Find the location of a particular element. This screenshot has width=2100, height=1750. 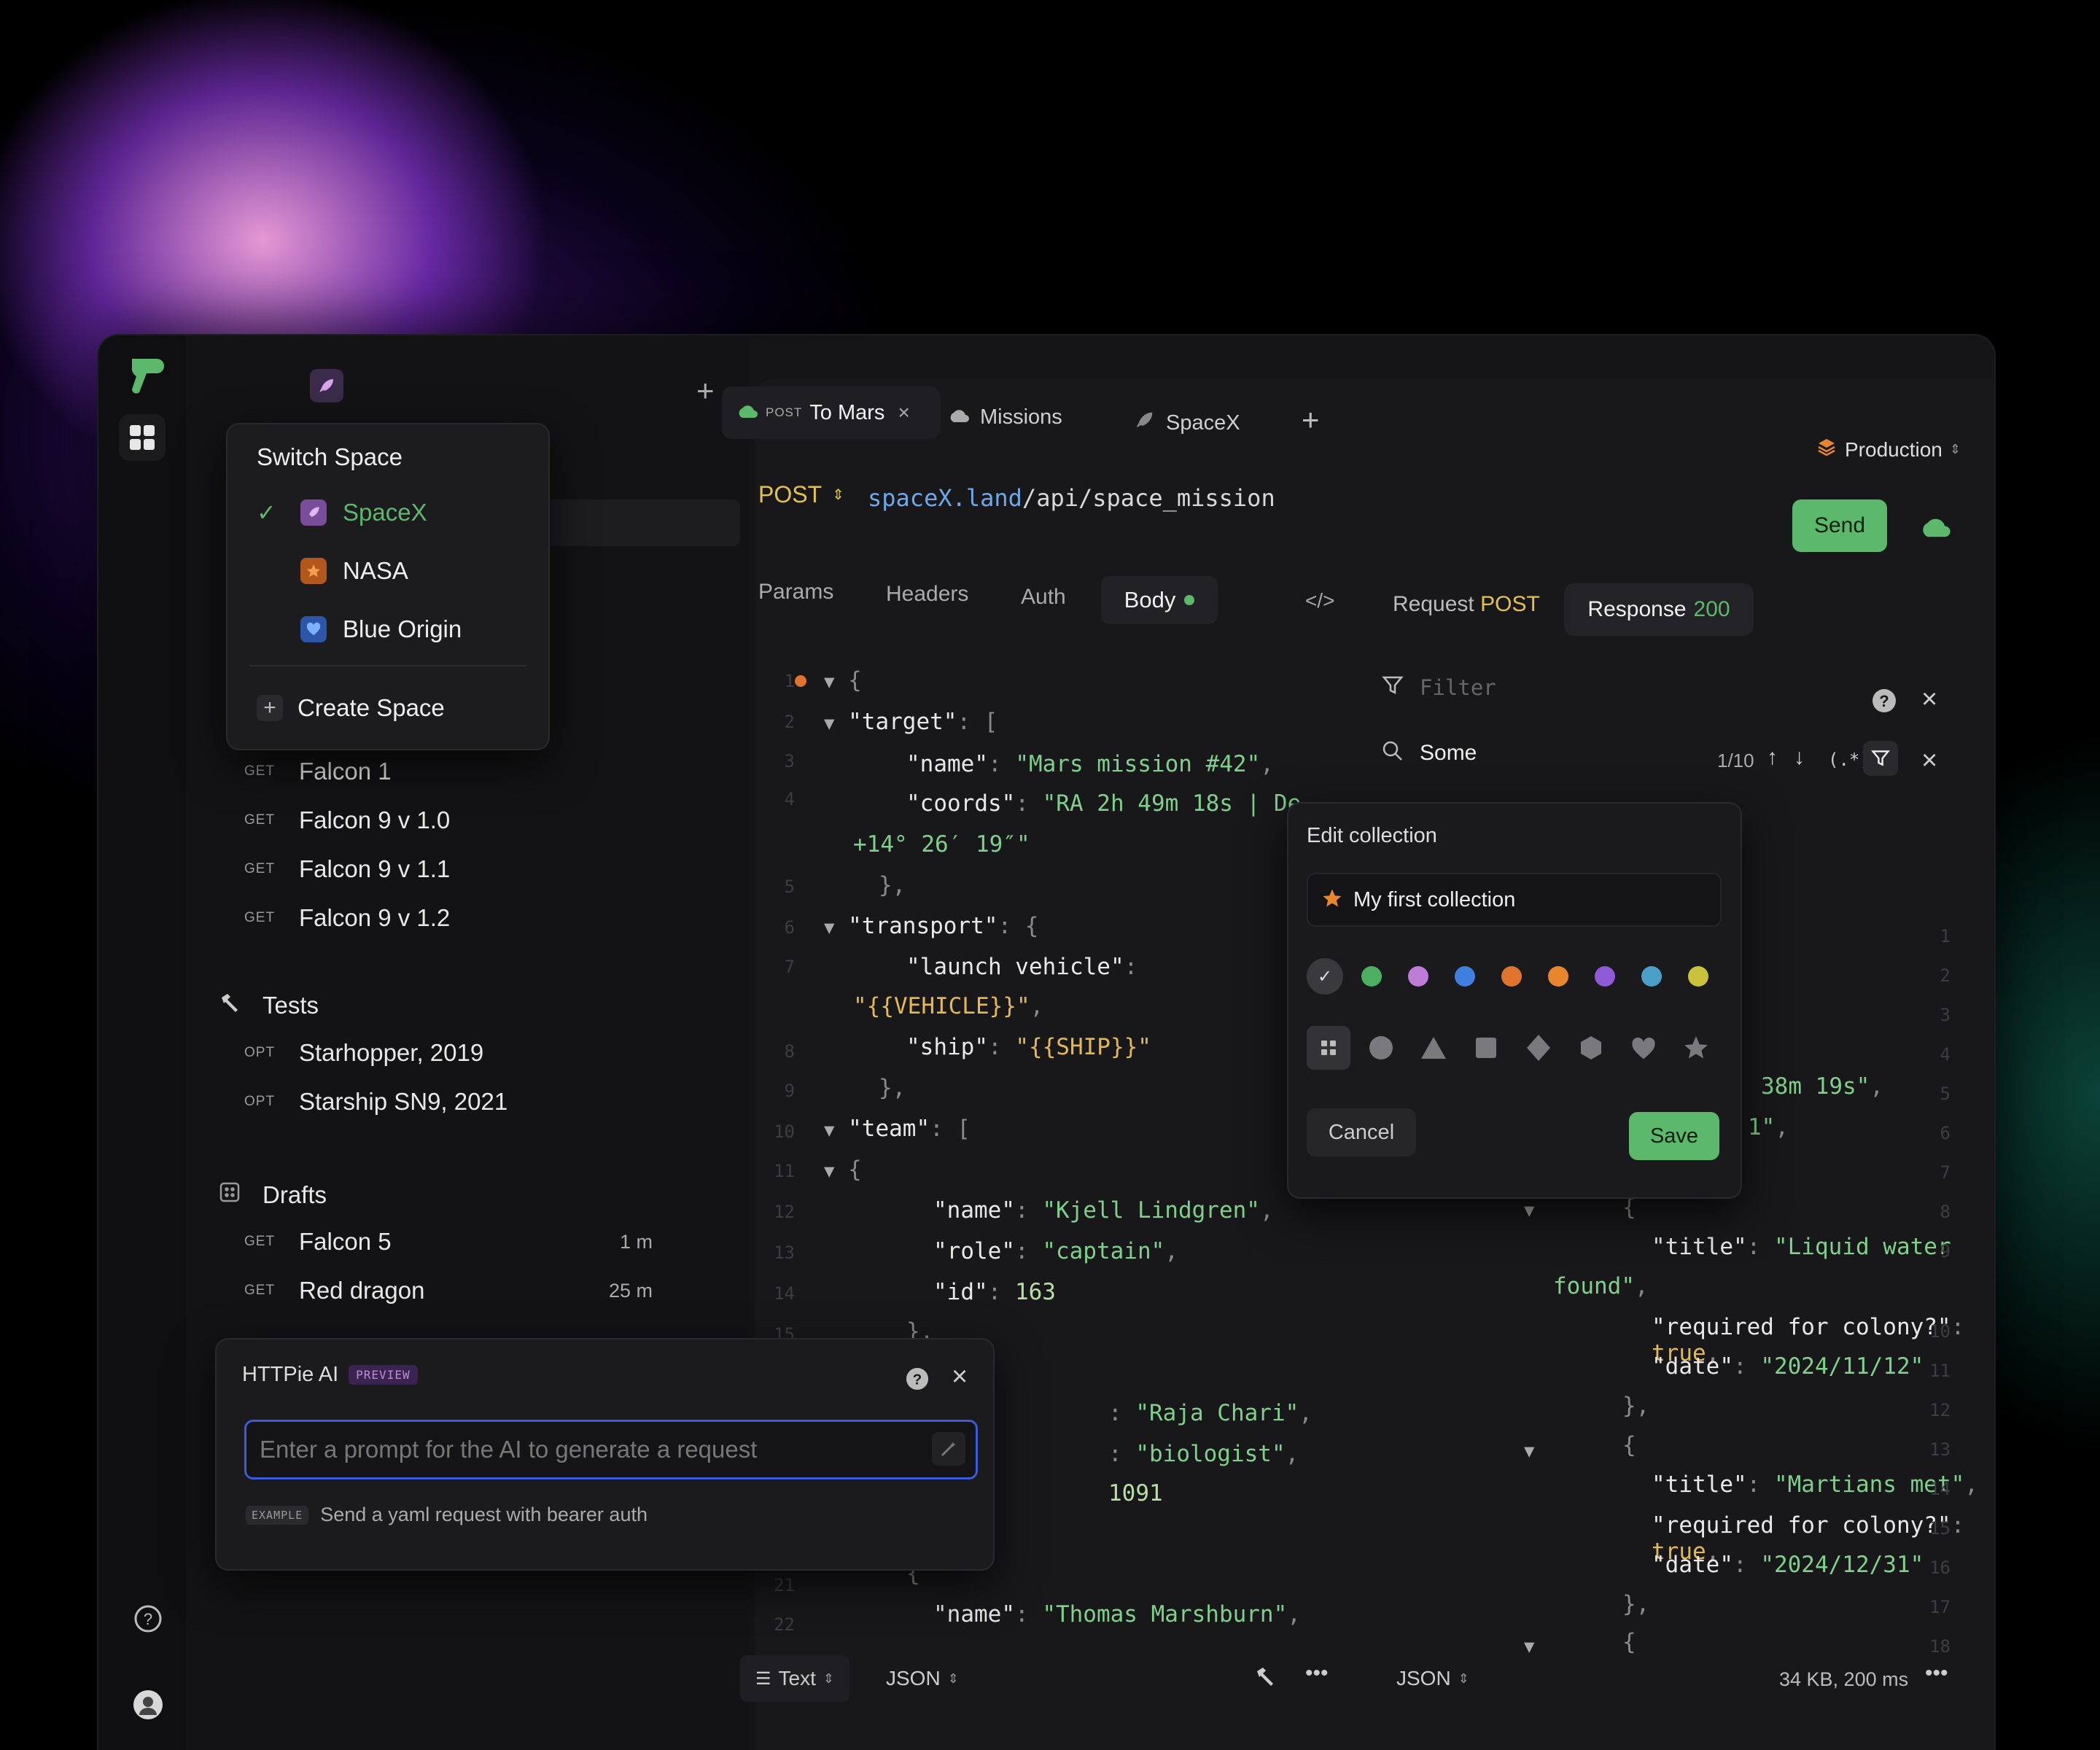

add-icon: + is located at coordinates (705, 390).